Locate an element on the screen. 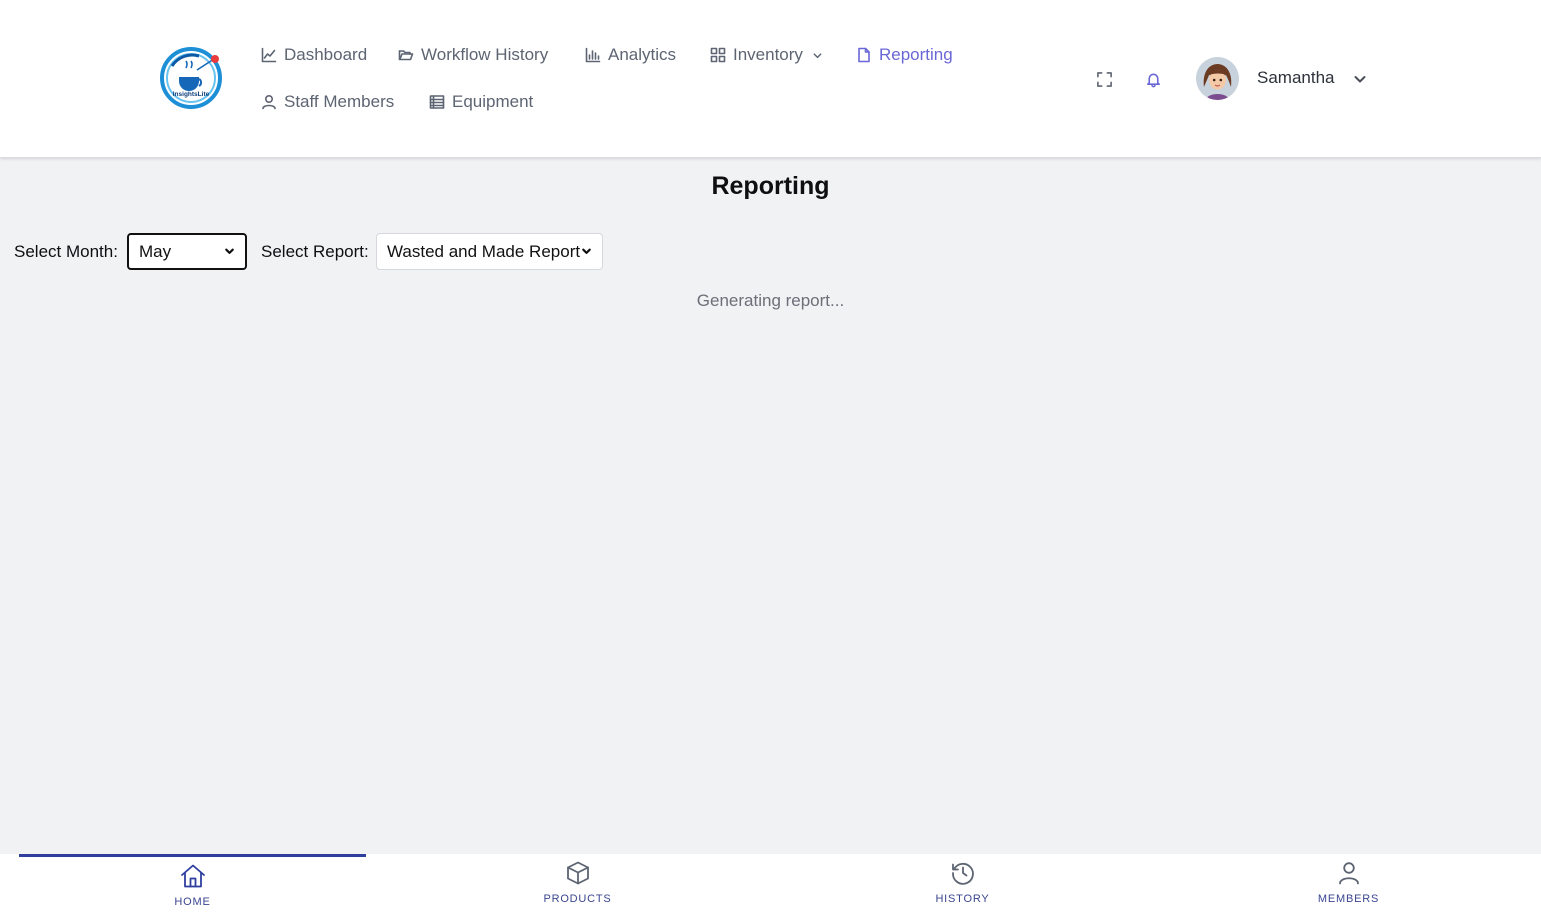 The image size is (1541, 919). insightslite-logo: InsightsLite is located at coordinates (191, 78).